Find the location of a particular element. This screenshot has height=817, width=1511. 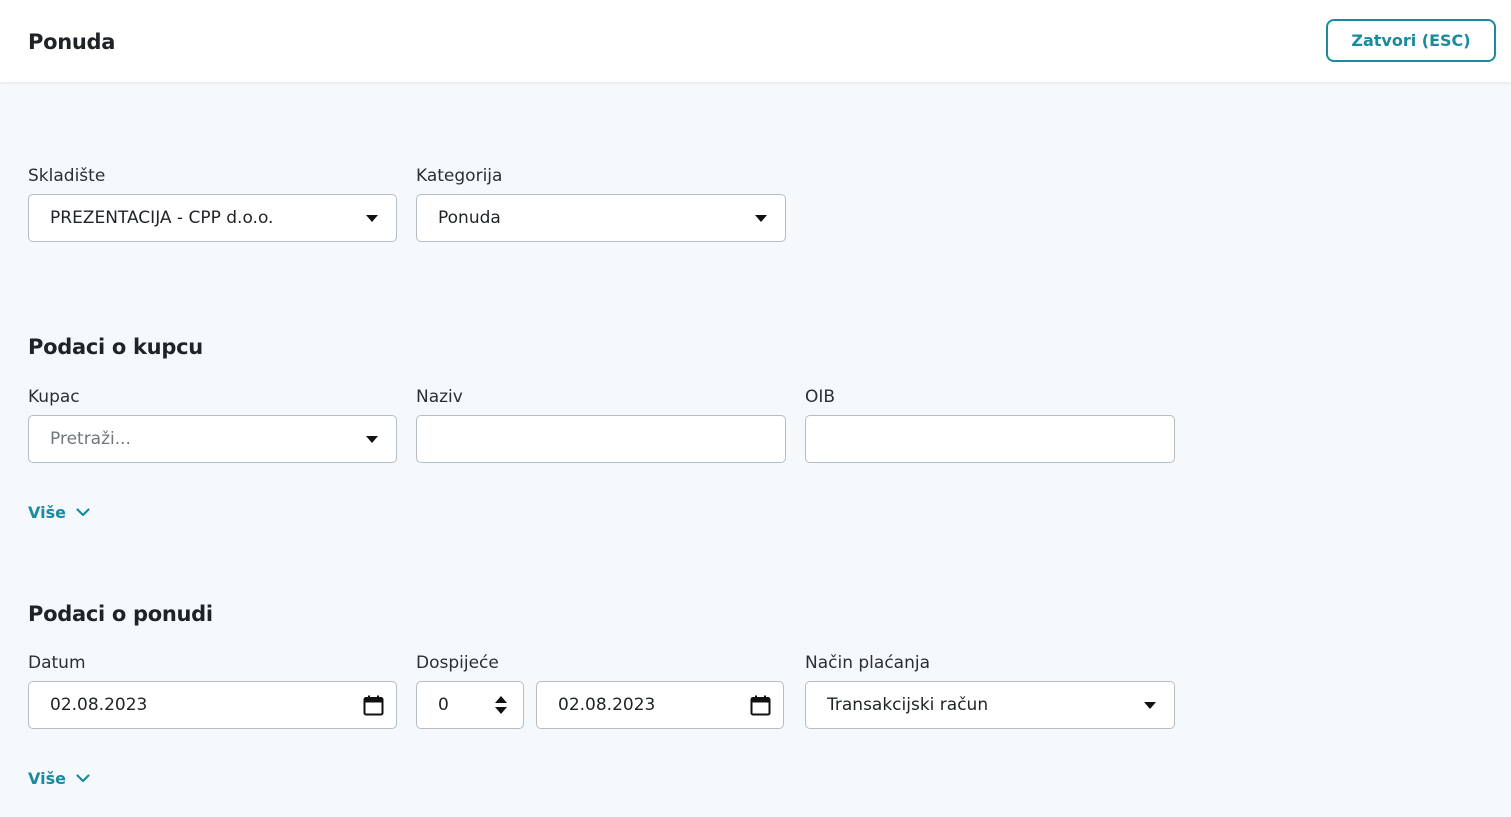

warehouse-label: Skladište is located at coordinates (67, 176).